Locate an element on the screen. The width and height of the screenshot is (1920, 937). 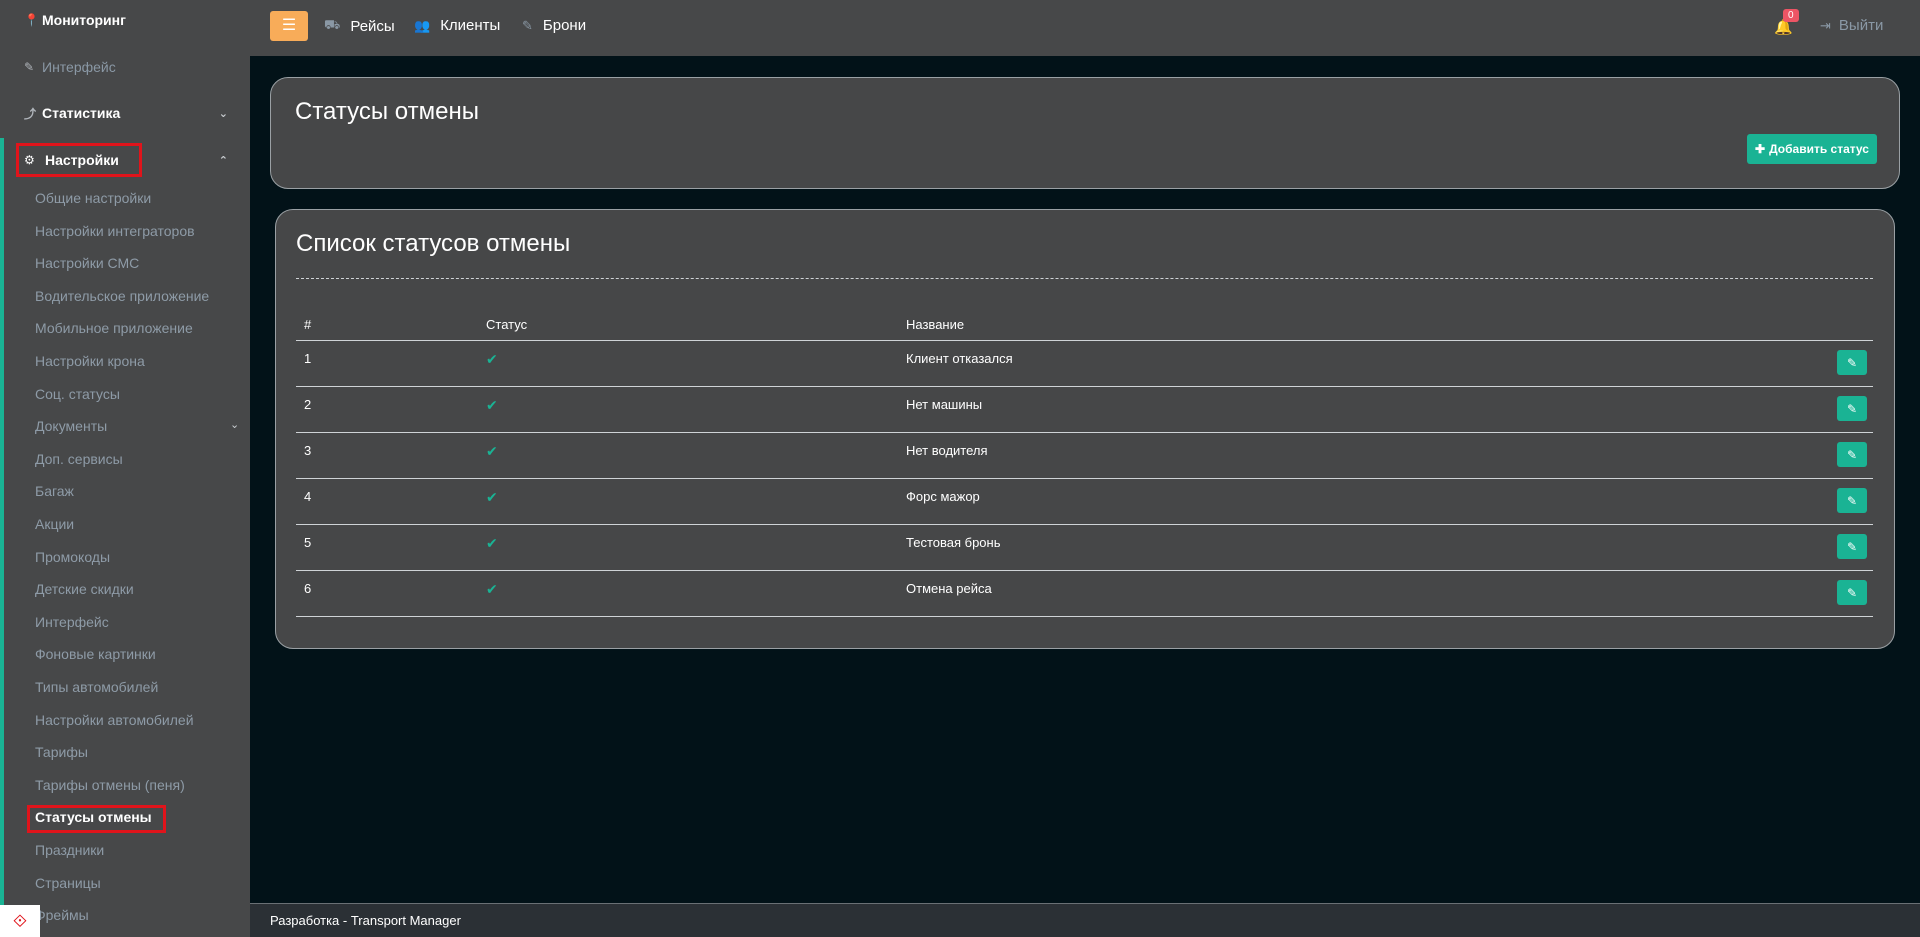
footer: Разработка - Transport Manager is located at coordinates (1085, 920).